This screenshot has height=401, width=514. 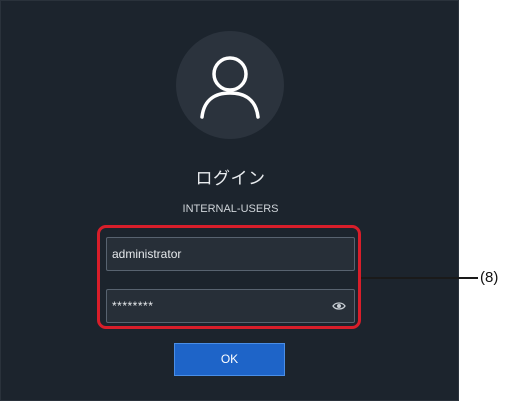 I want to click on page-title: ログイン, so click(x=230, y=179).